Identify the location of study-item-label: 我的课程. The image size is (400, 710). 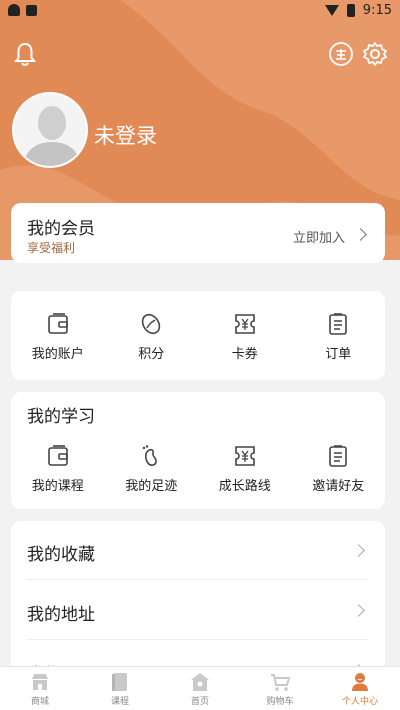
(57, 486).